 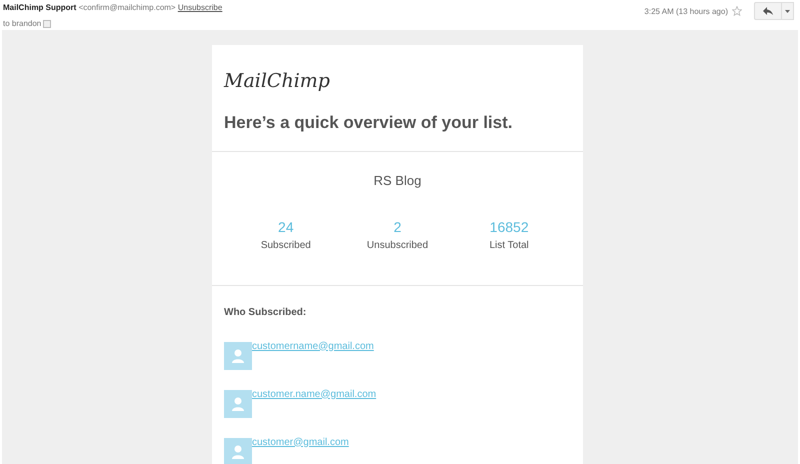 What do you see at coordinates (314, 395) in the screenshot?
I see `subscriber-email-link: customer.name@gmail.com` at bounding box center [314, 395].